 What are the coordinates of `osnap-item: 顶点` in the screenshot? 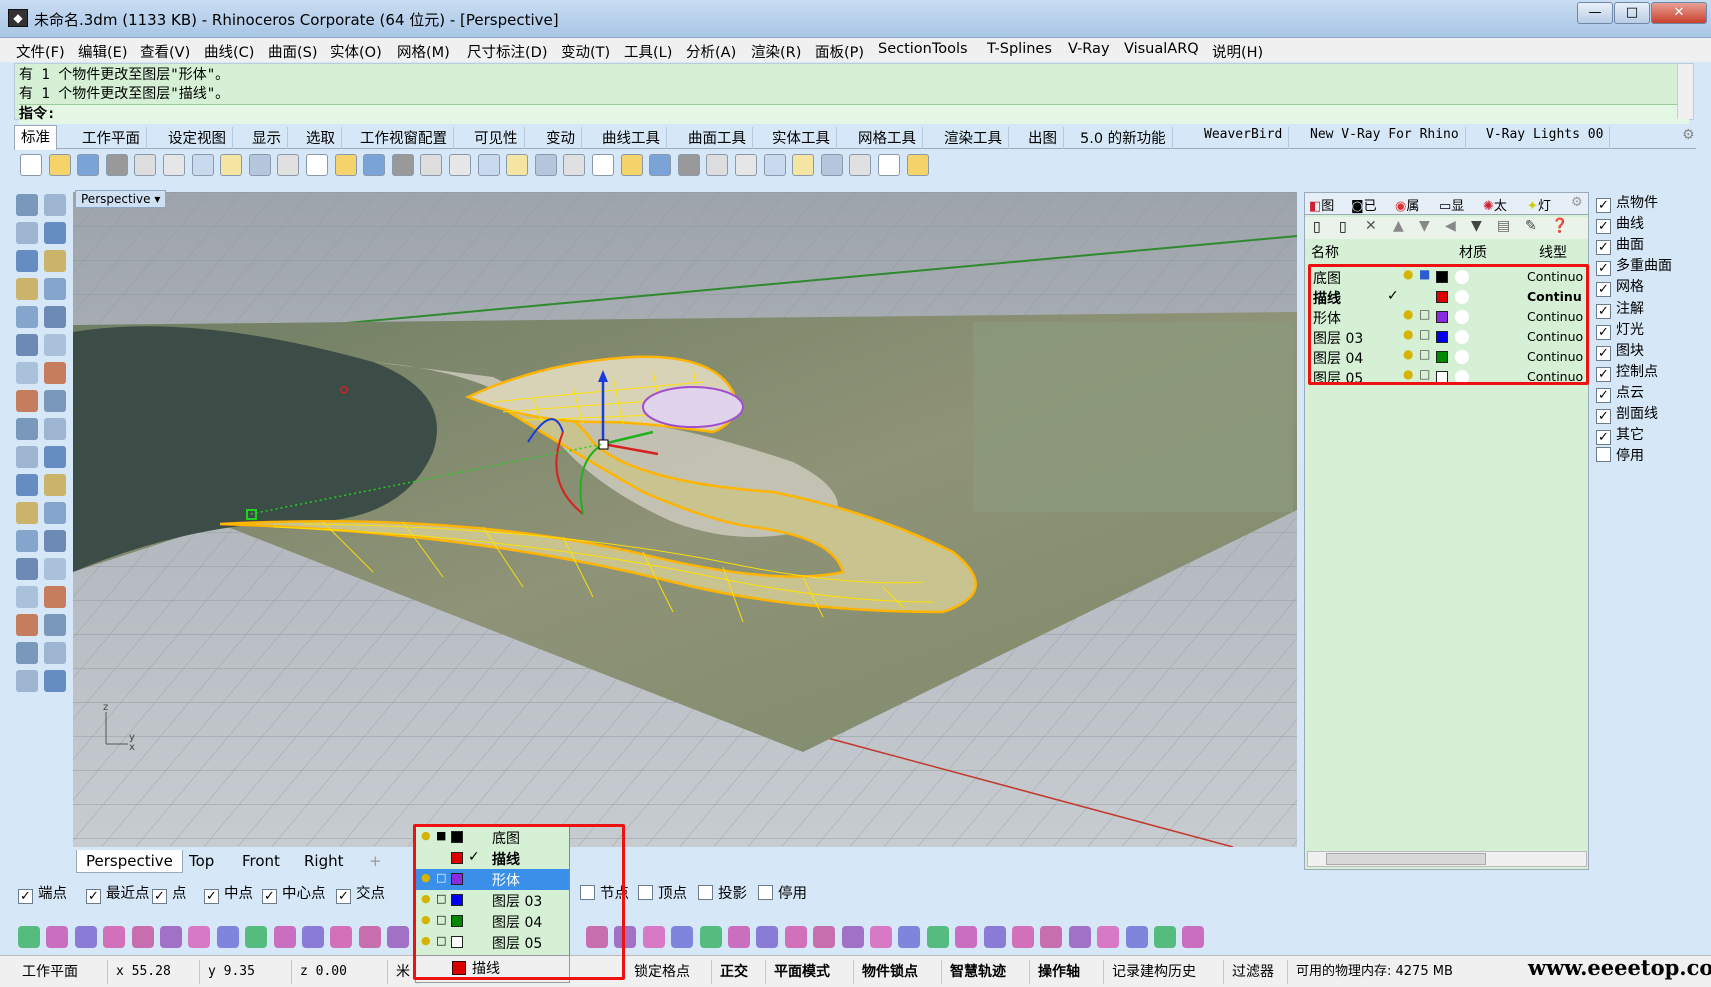 It's located at (662, 892).